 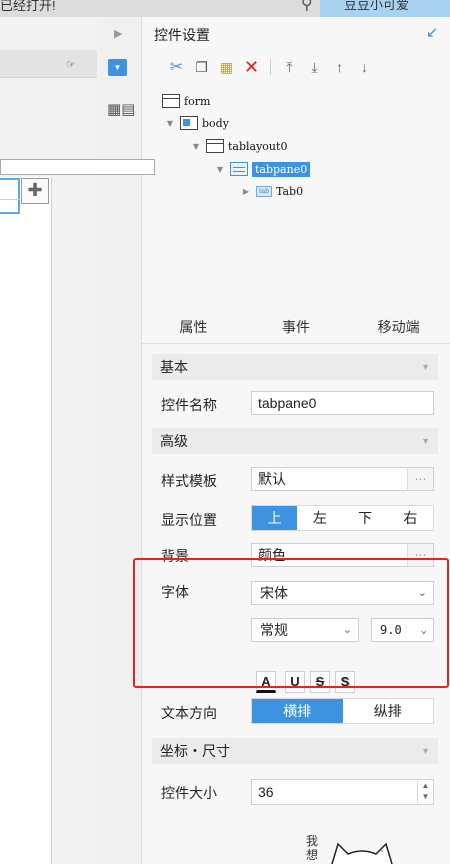 I want to click on display-position-label: 显示位置, so click(x=189, y=520).